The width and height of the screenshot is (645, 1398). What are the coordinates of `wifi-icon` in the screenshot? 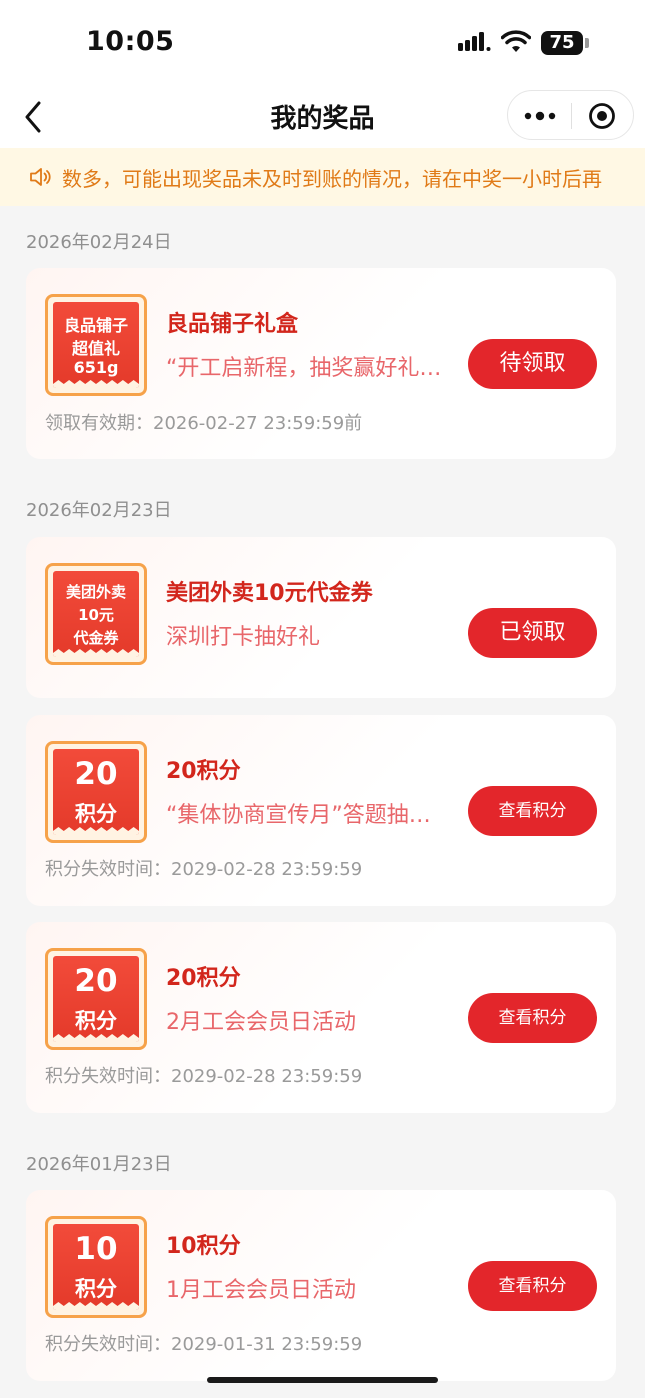 It's located at (516, 41).